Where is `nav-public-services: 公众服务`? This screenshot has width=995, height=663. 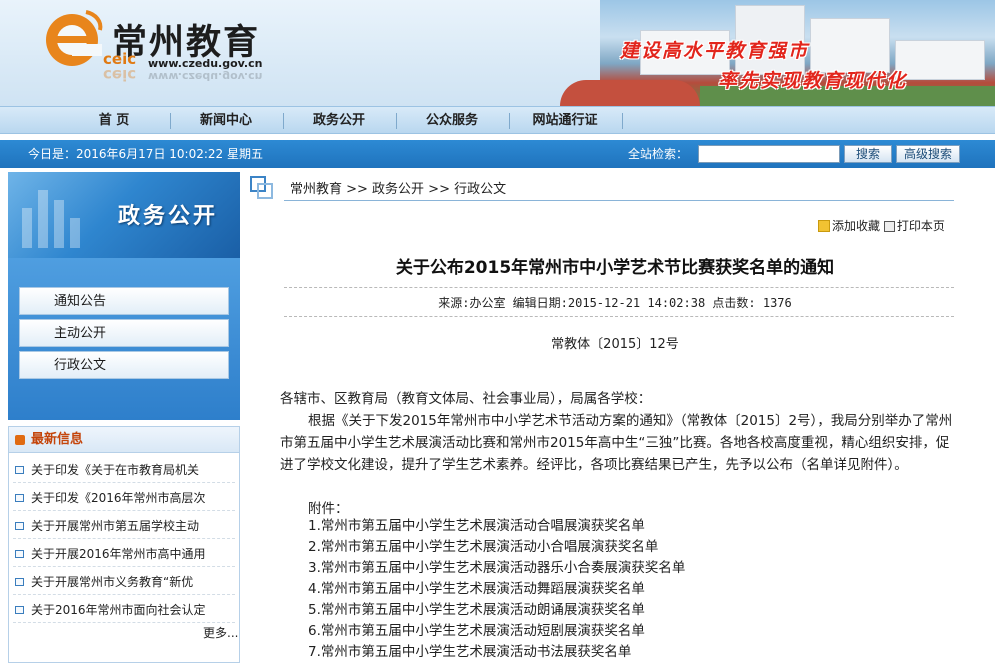
nav-public-services: 公众服务 is located at coordinates (452, 120).